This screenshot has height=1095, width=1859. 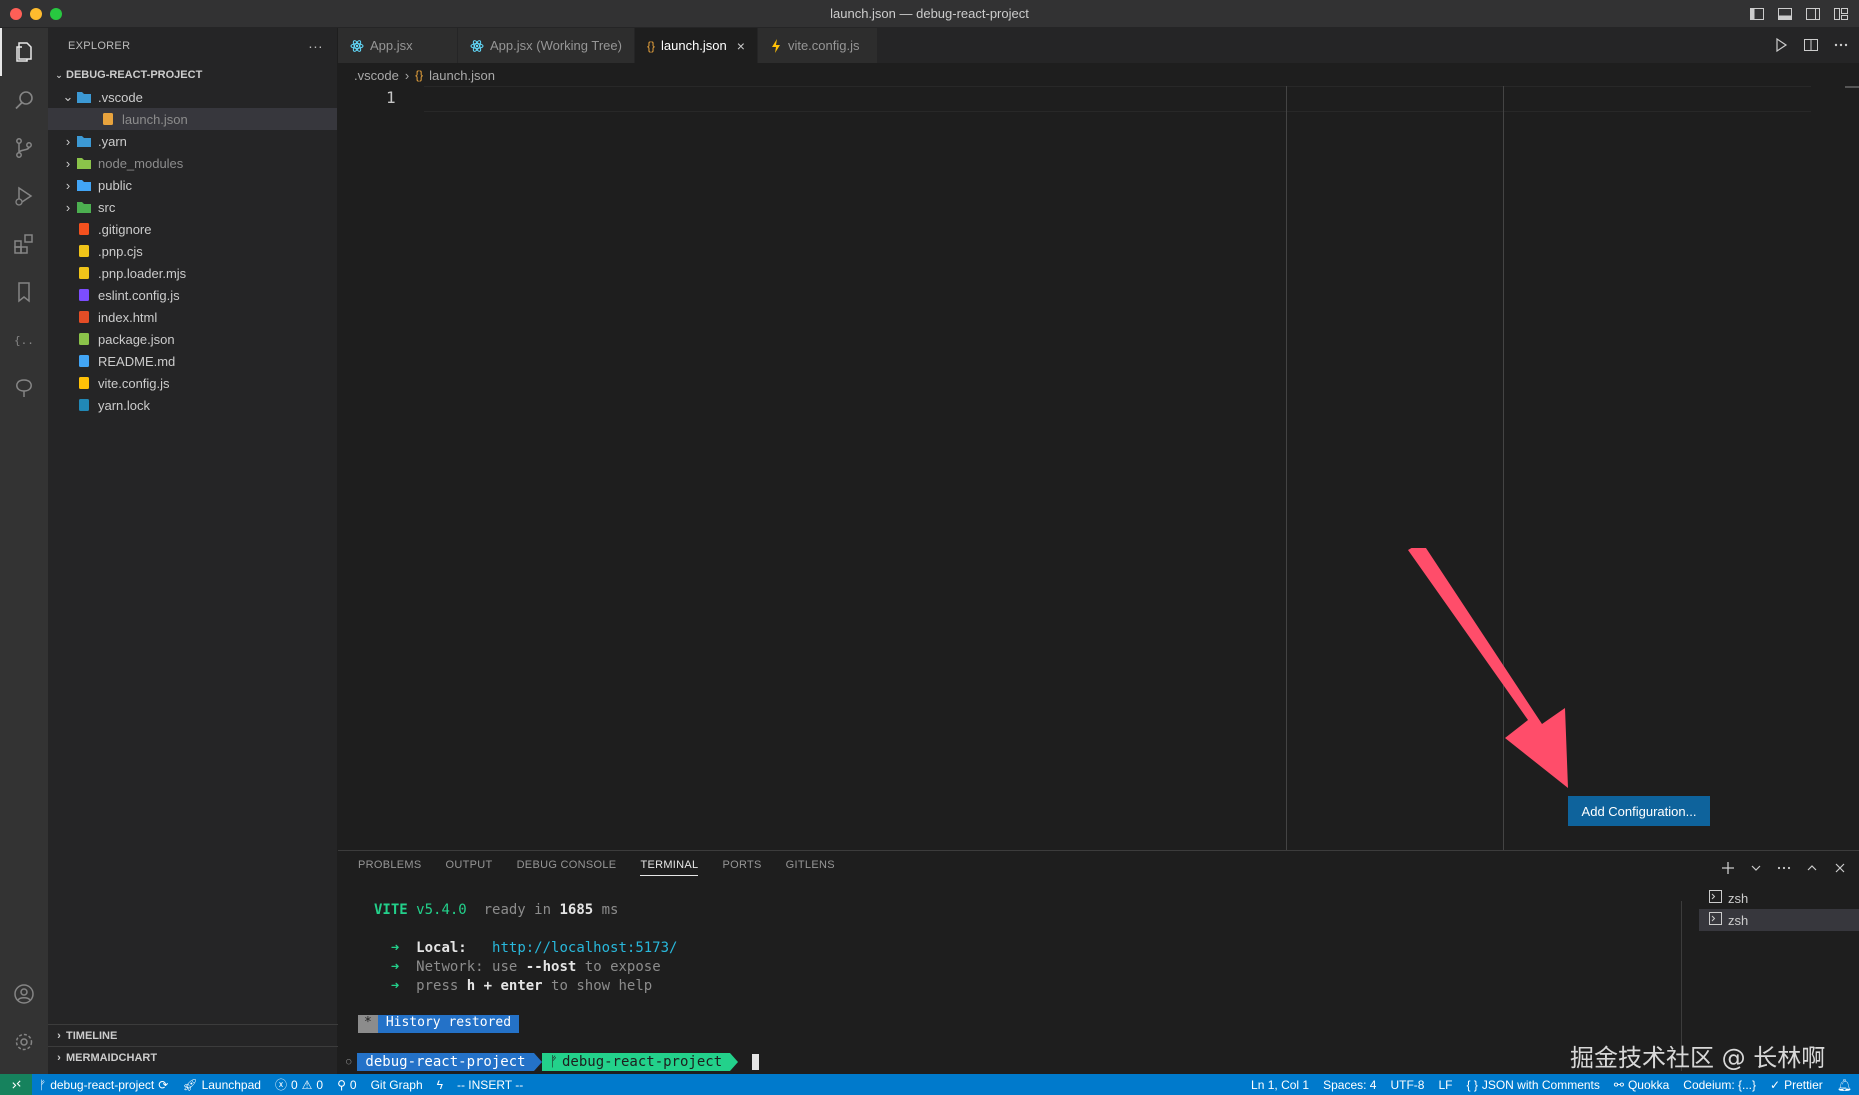 I want to click on panel-tab-problems: PROBLEMS, so click(x=390, y=867).